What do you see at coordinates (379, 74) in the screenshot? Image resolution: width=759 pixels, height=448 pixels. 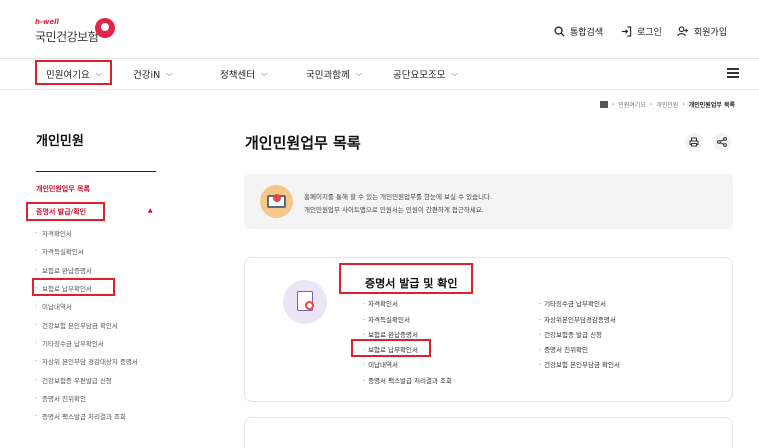 I see `global-nav: 민원여기요 ⌵ 건강iN ⌵ 정책센터 ⌵ 국민과함께 ⌵ 공단요모조모 ⌵` at bounding box center [379, 74].